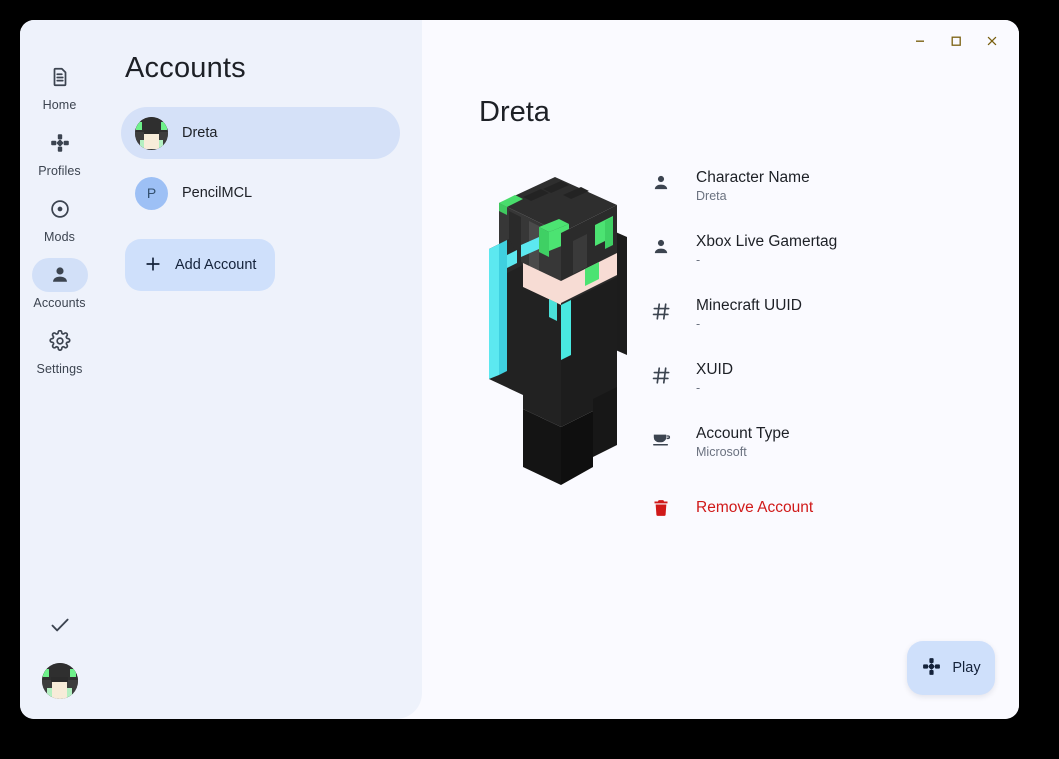 The image size is (1059, 759). I want to click on list-item-label: Dreta, so click(200, 133).